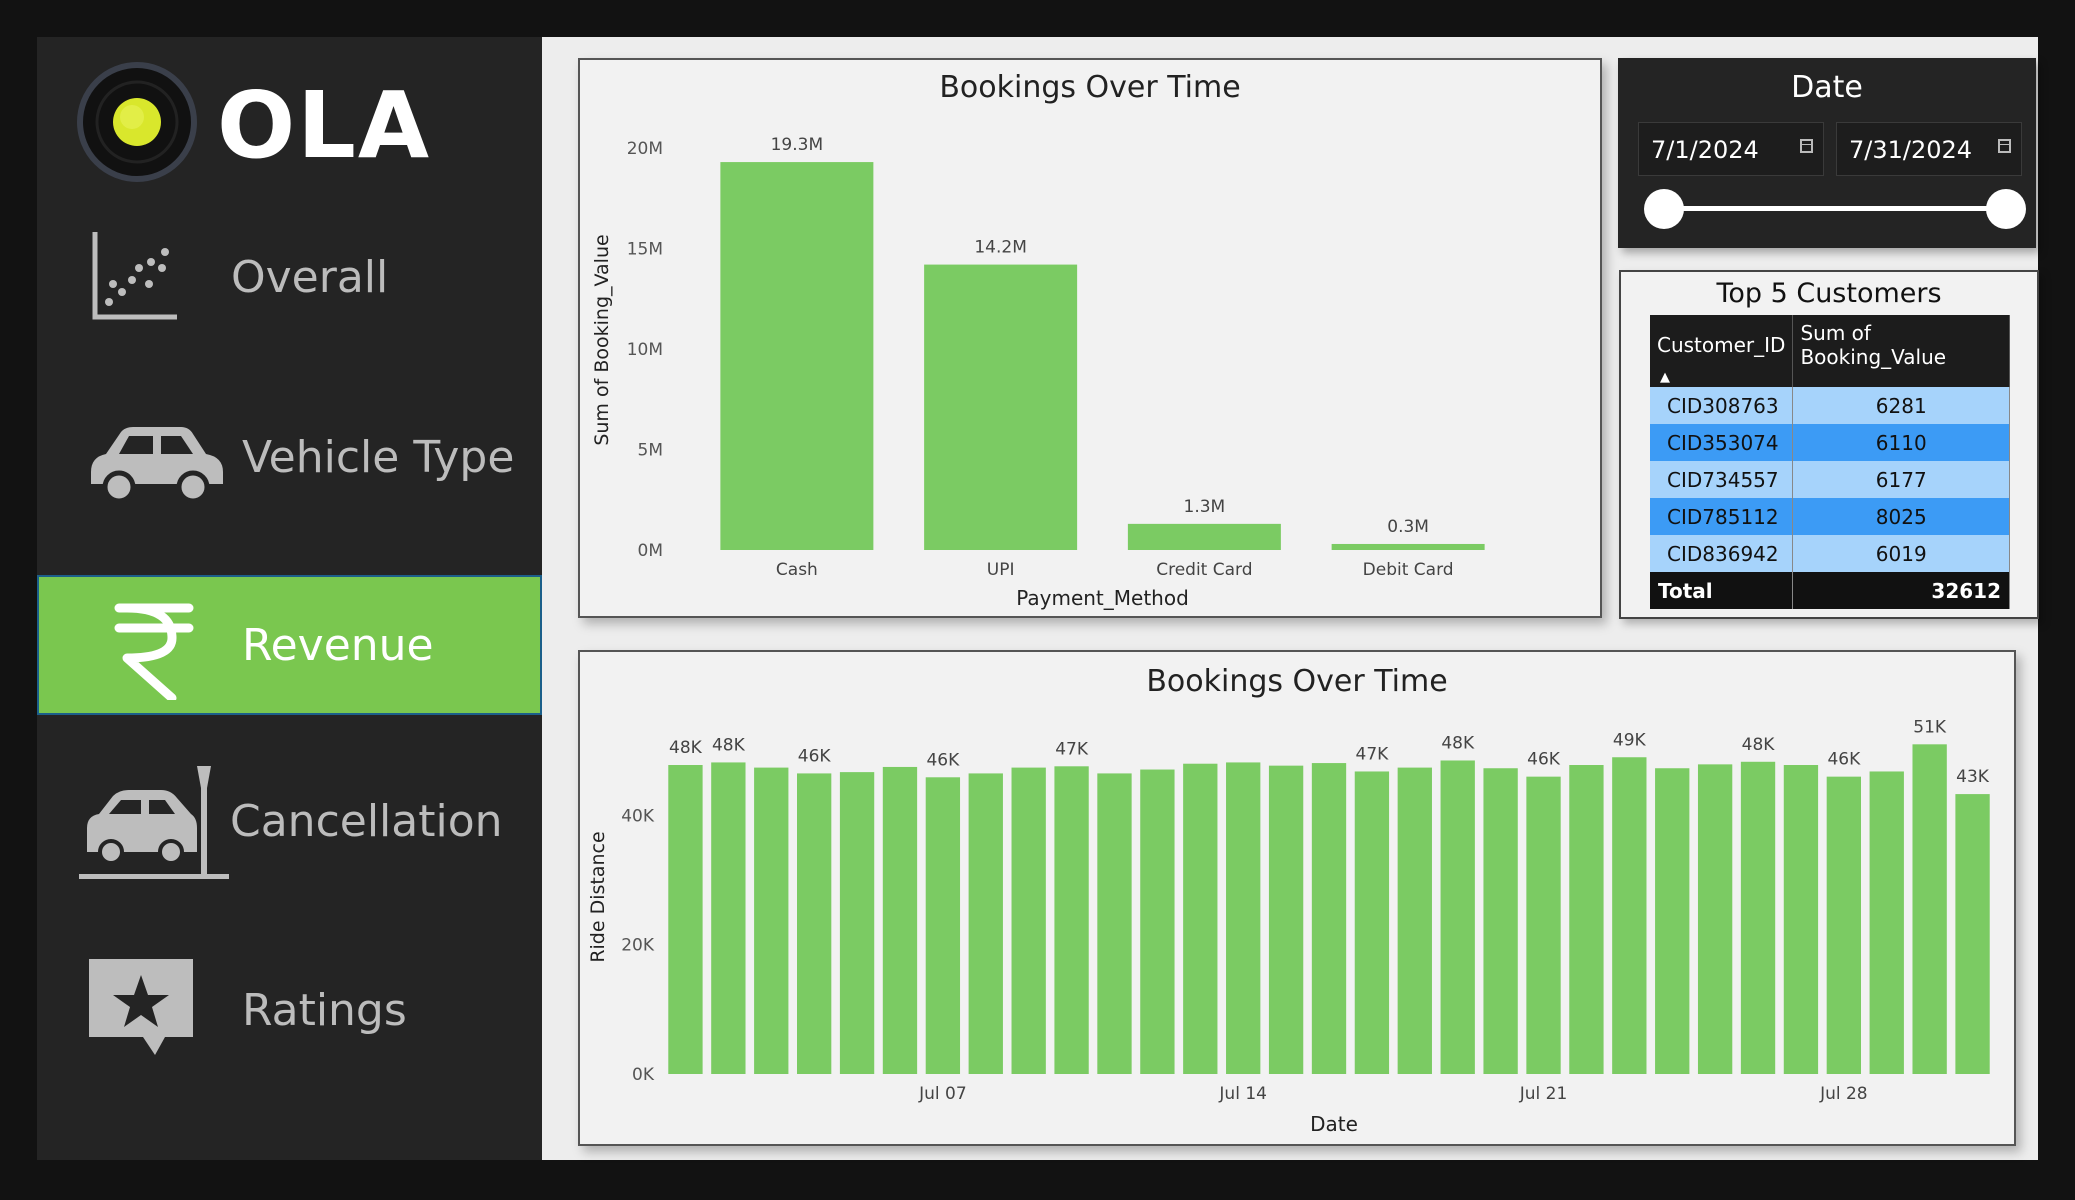 This screenshot has height=1200, width=2075. What do you see at coordinates (289, 277) in the screenshot?
I see `nav-item-overall: Overall` at bounding box center [289, 277].